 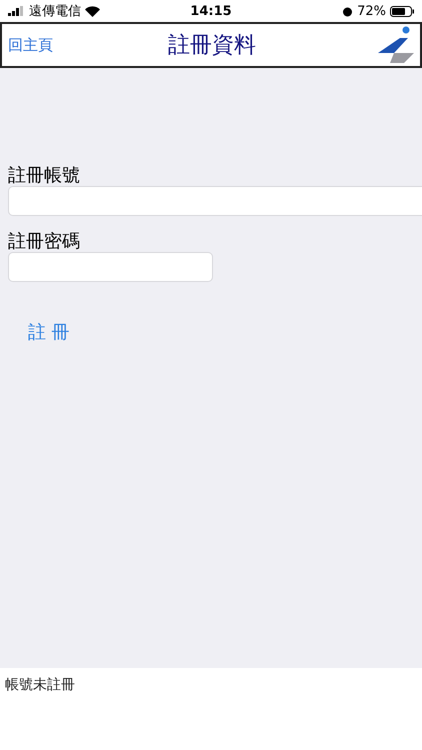 What do you see at coordinates (211, 11) in the screenshot?
I see `clock-time: 14:15` at bounding box center [211, 11].